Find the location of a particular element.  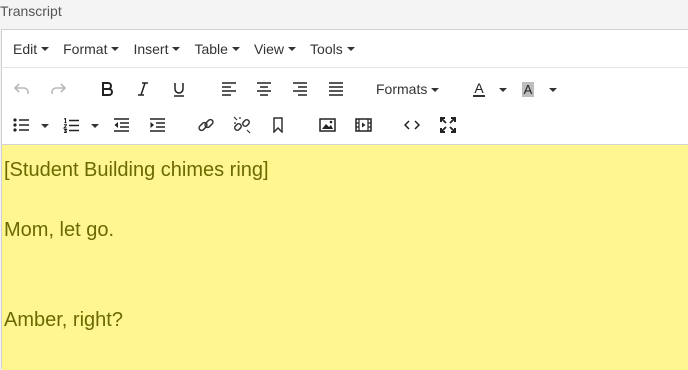

menu-view: View is located at coordinates (275, 49).